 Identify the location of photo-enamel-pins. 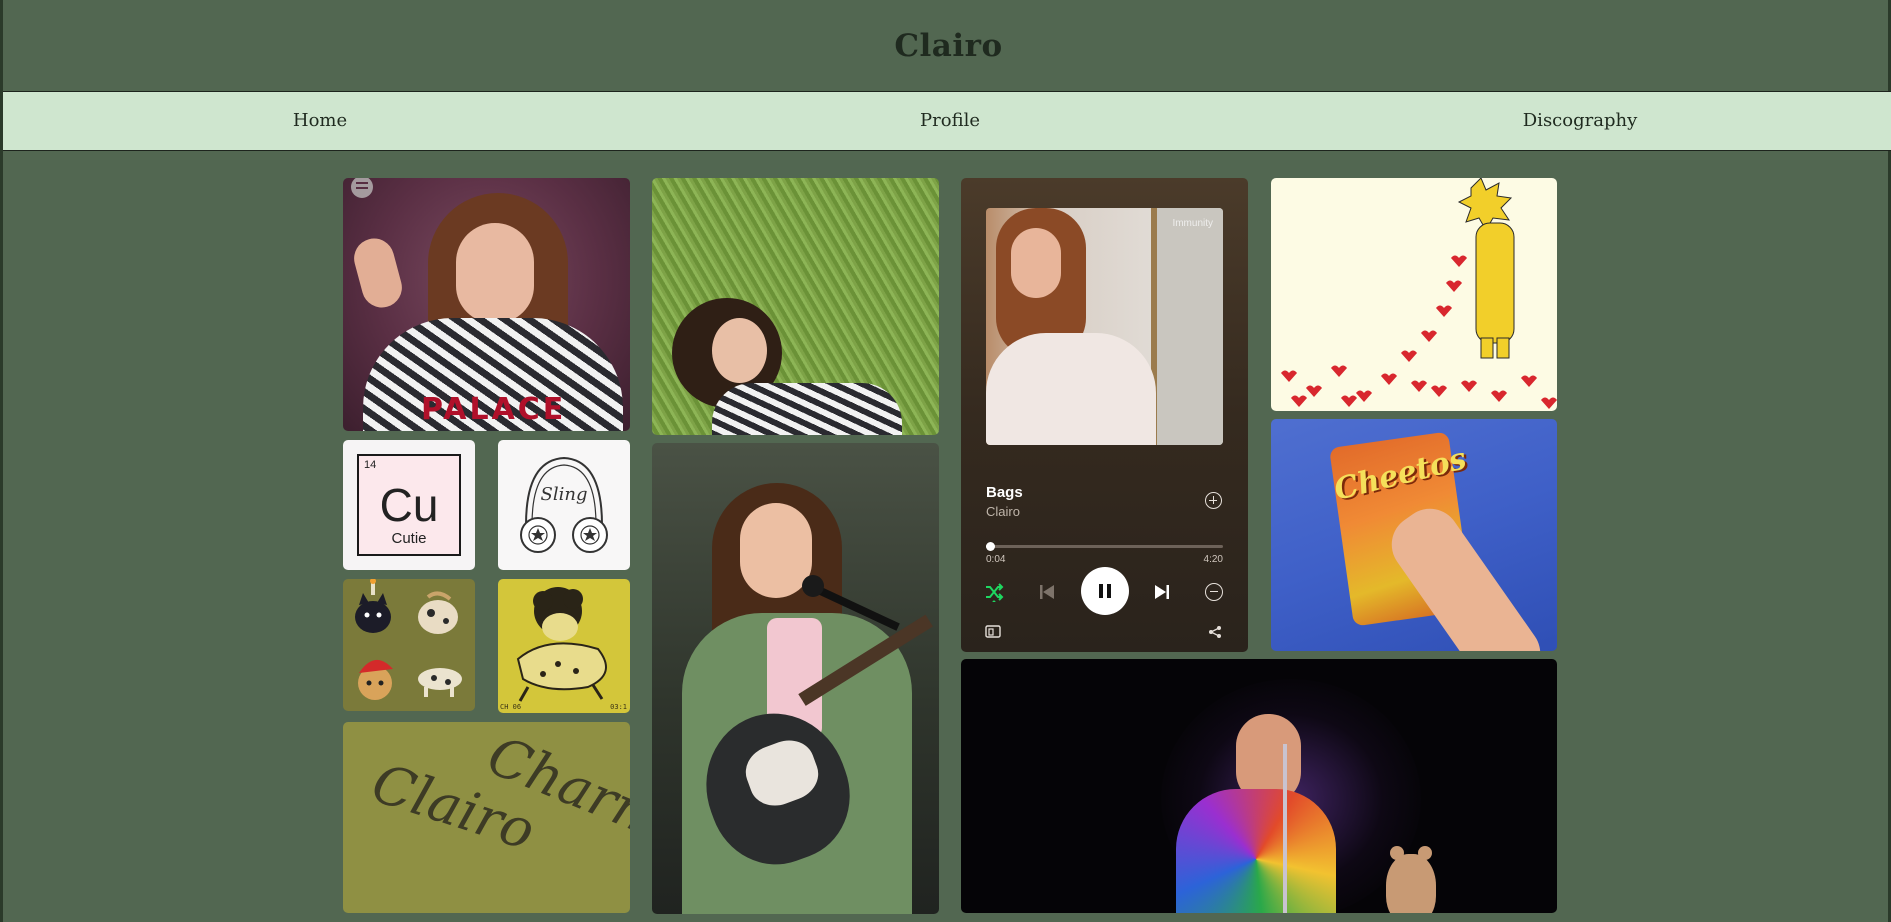
(409, 645).